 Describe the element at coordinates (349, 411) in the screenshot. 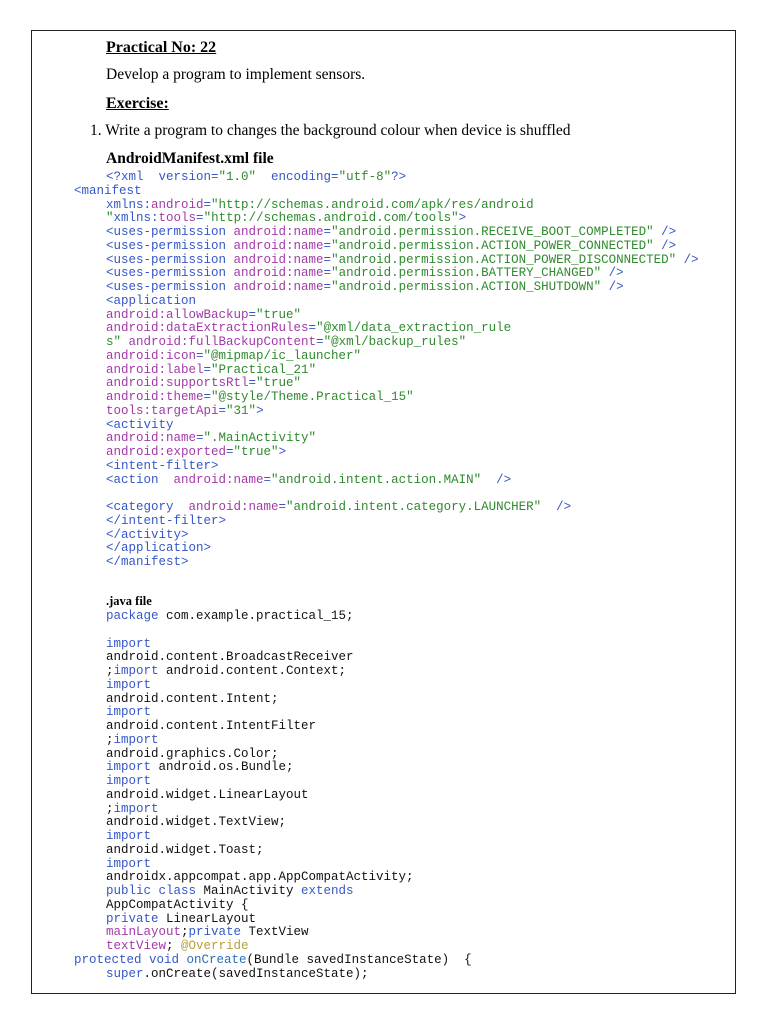

I see `code-line: tools:targetApi="31">` at that location.